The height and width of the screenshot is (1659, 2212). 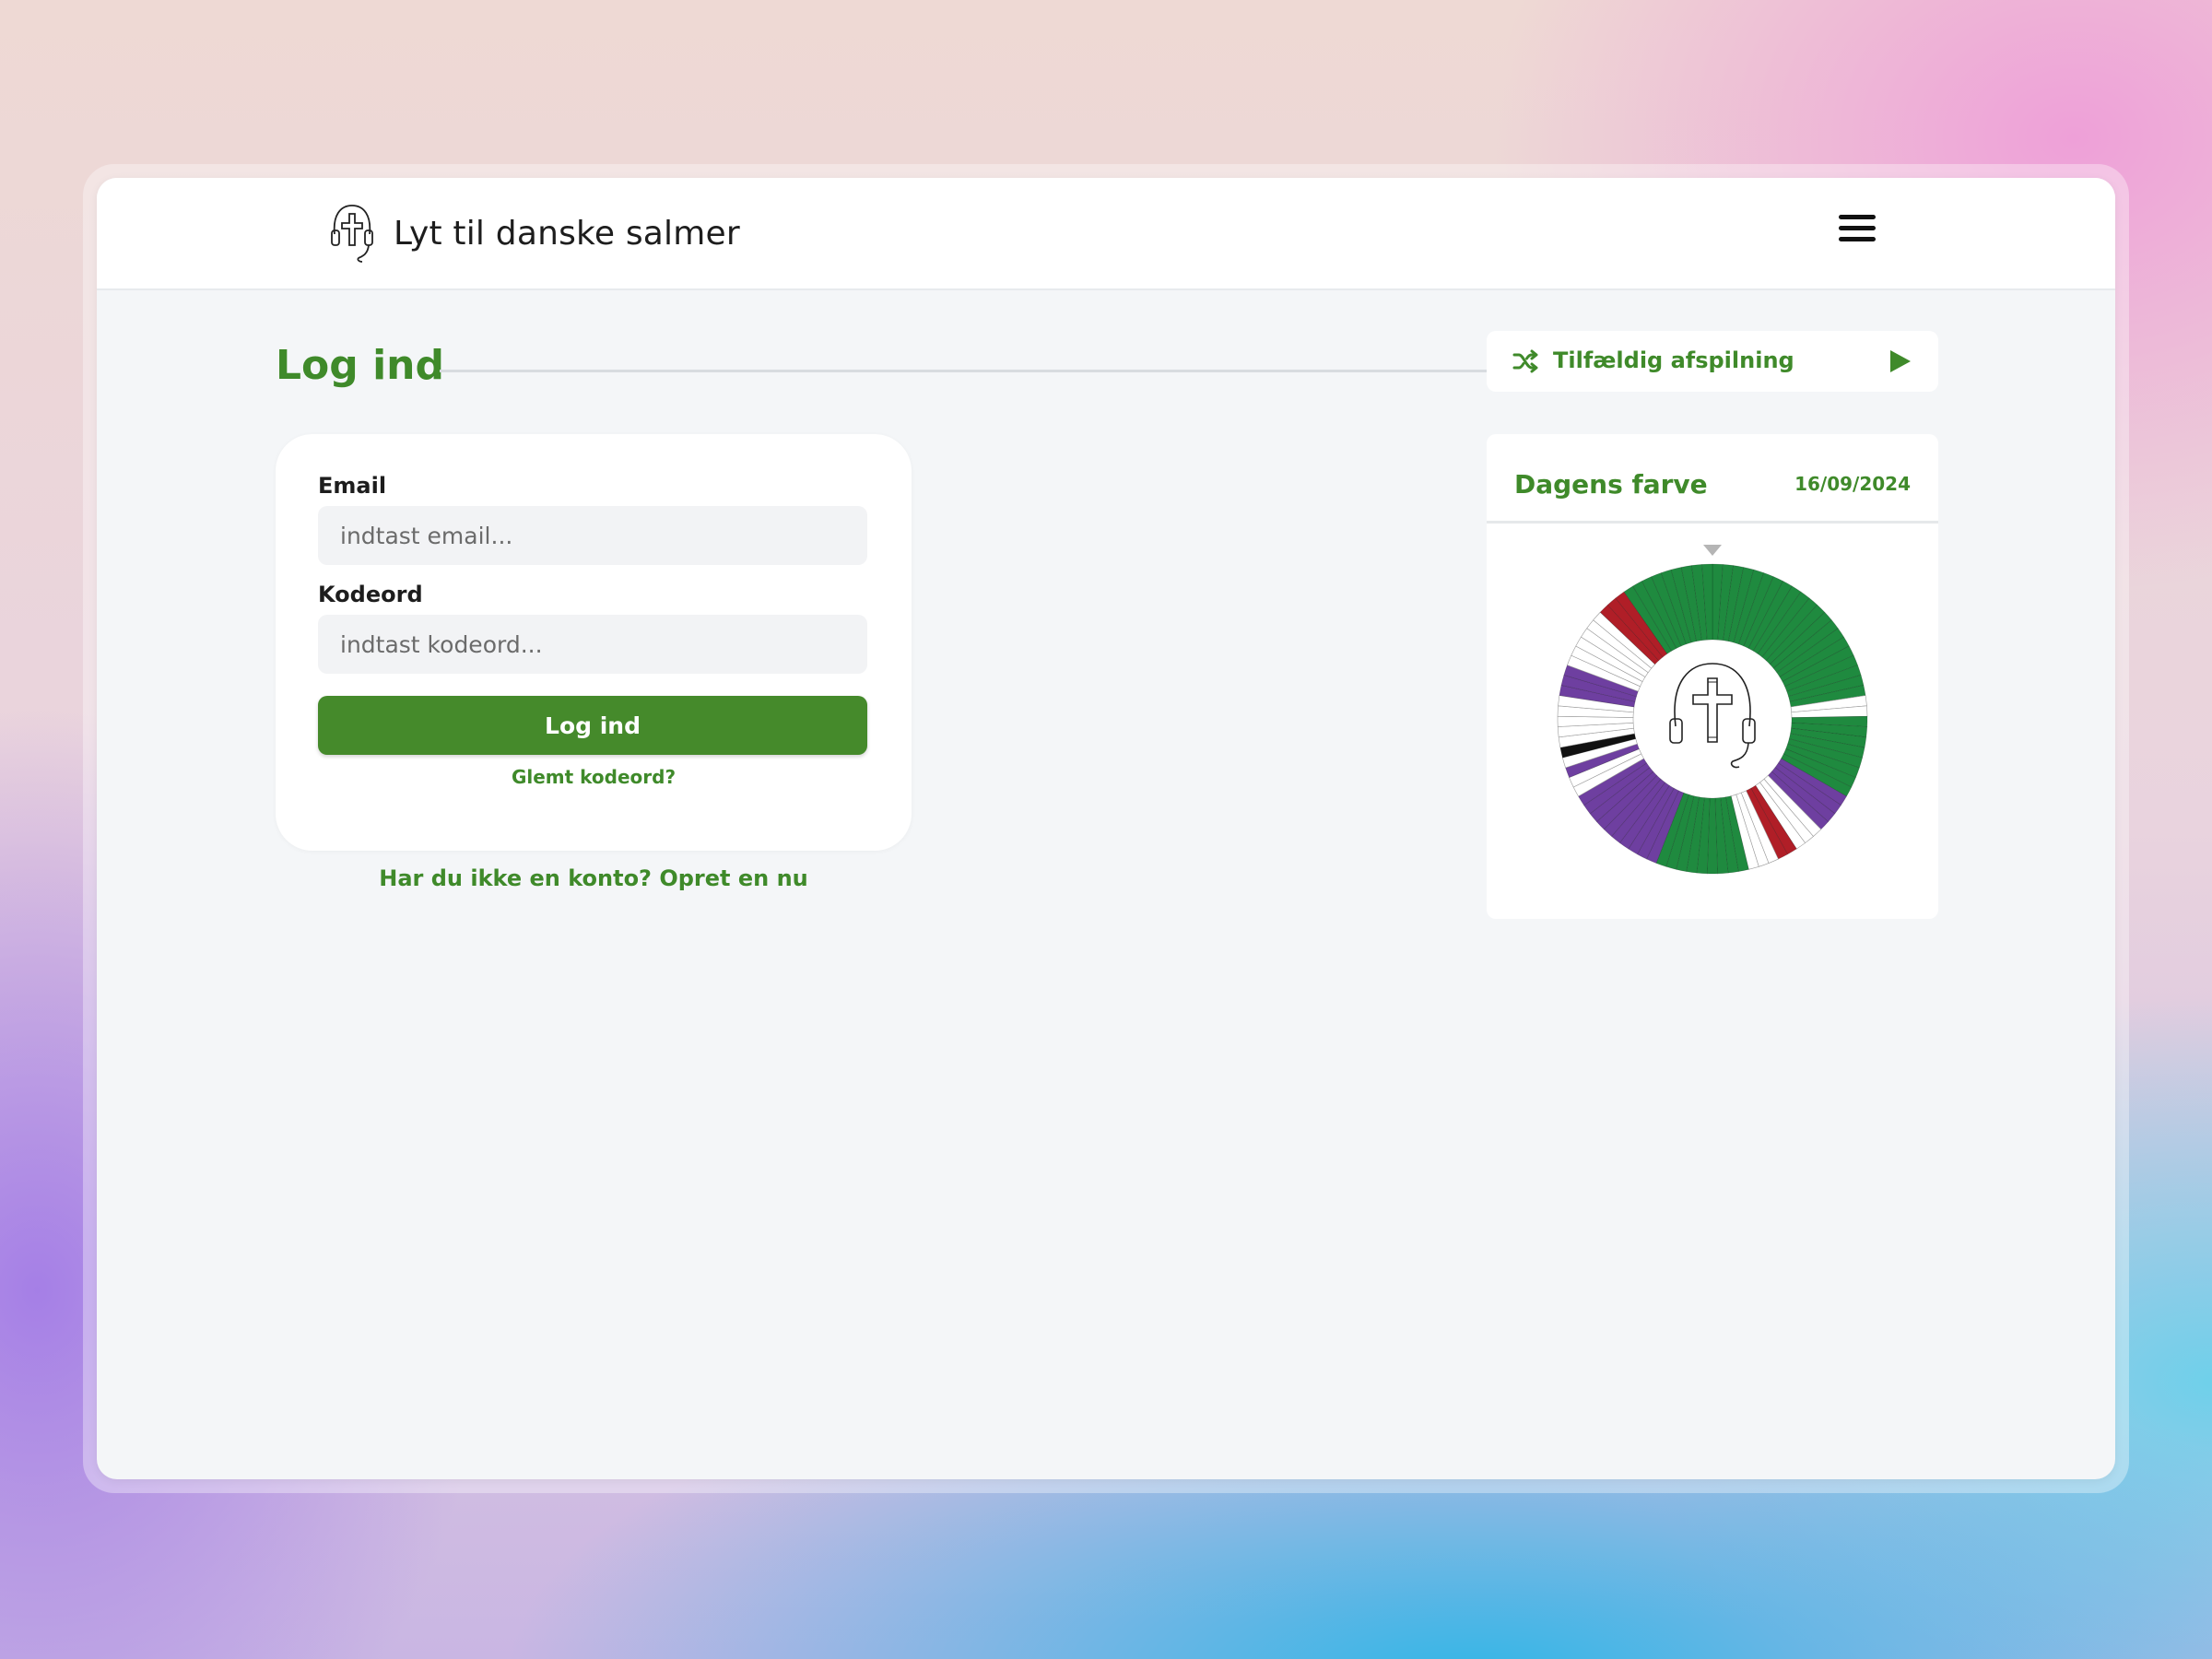 What do you see at coordinates (1857, 230) in the screenshot?
I see `hamburger-menu-icon` at bounding box center [1857, 230].